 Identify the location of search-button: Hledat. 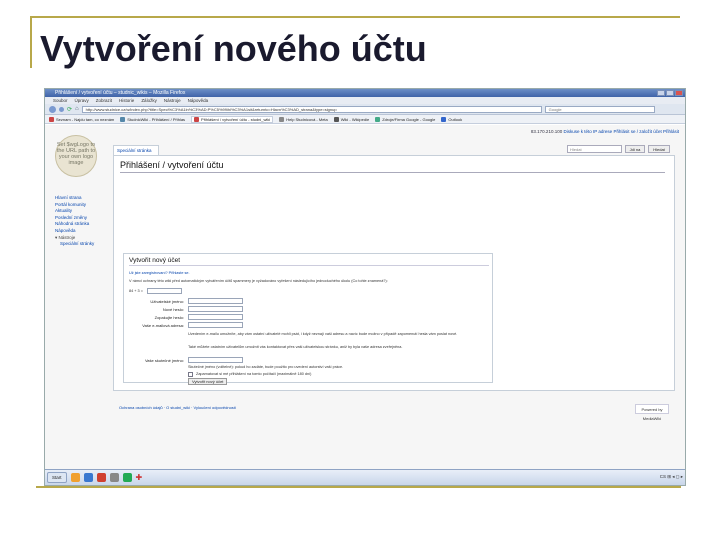
(659, 149).